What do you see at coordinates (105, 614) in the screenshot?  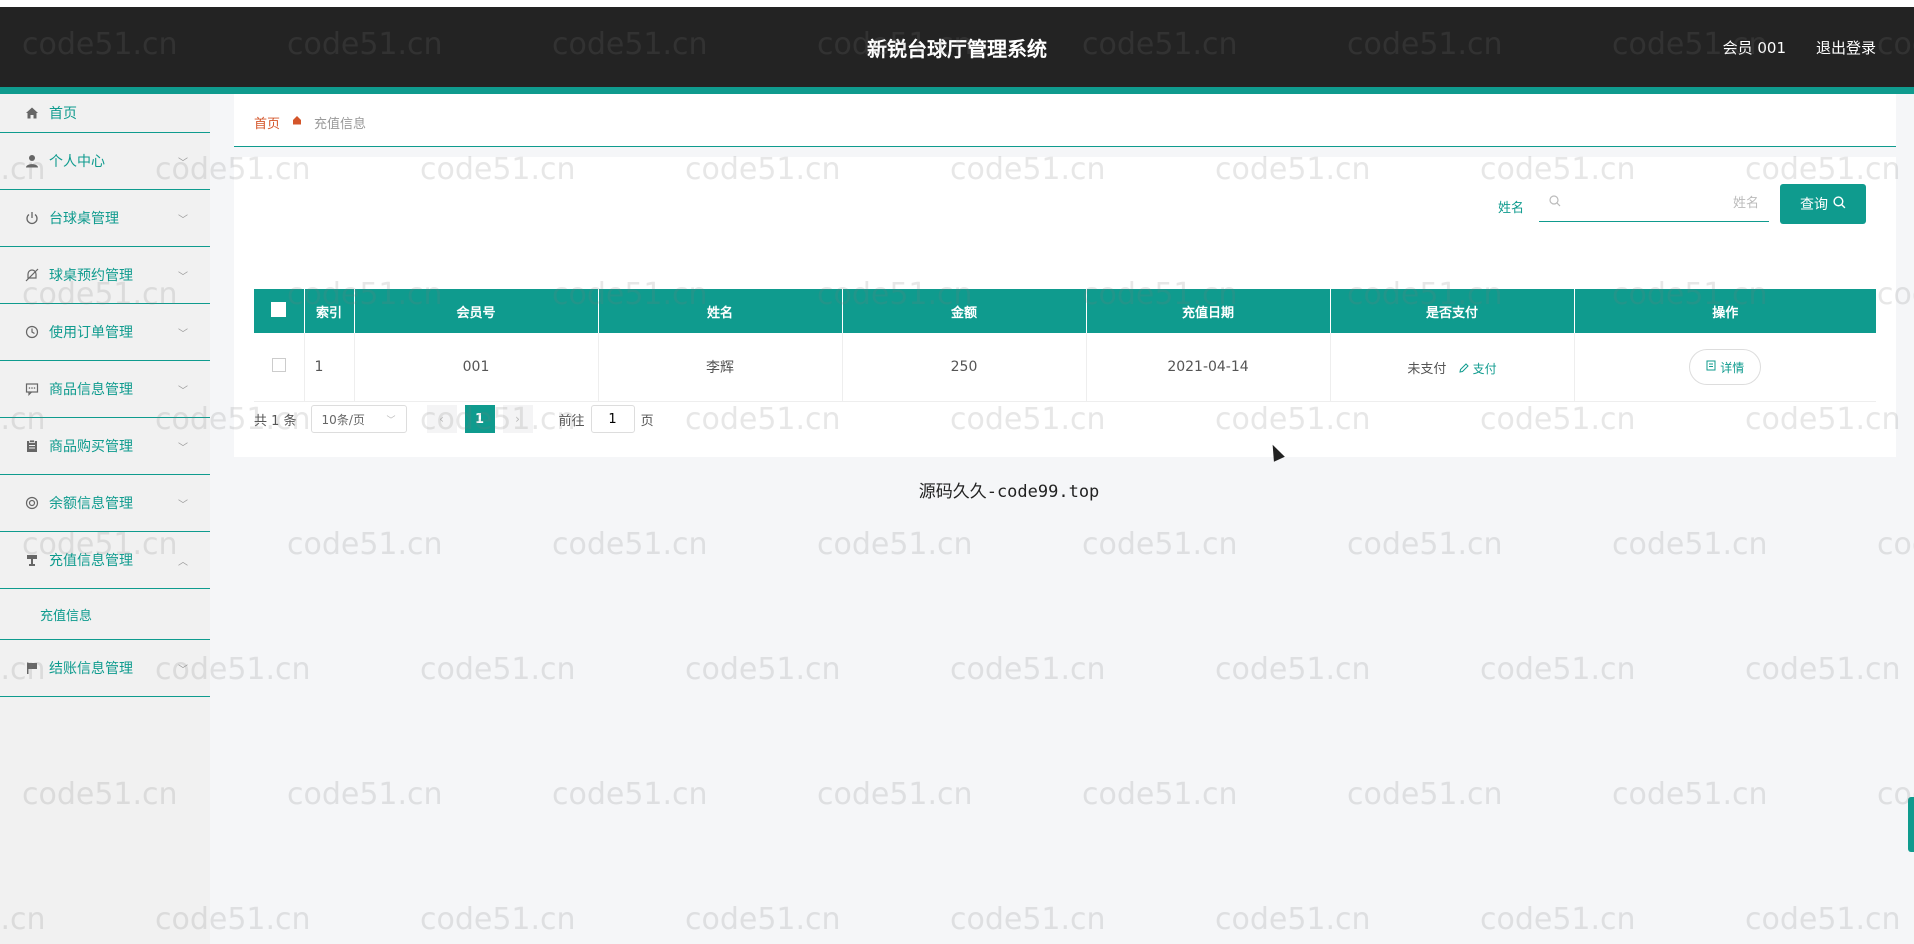 I see `sidebar-subitem-recharge-info: 充值信息` at bounding box center [105, 614].